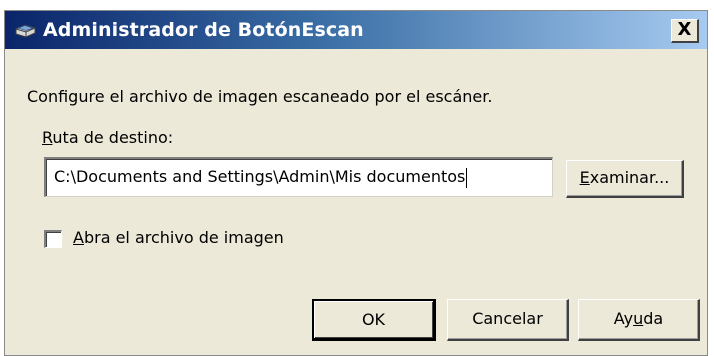  I want to click on help-label-before: Ay, so click(623, 318).